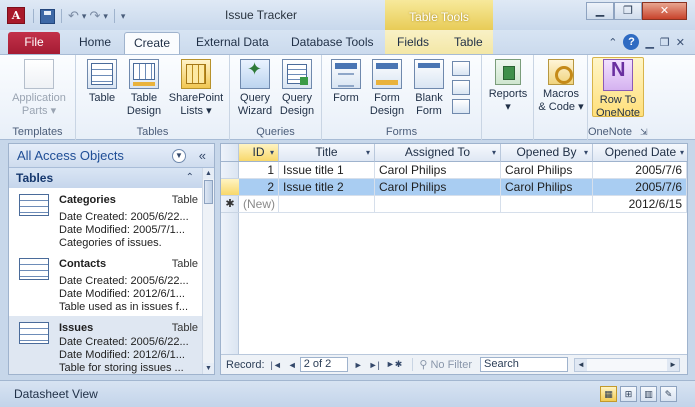  I want to click on tab-create: Create, so click(152, 43).